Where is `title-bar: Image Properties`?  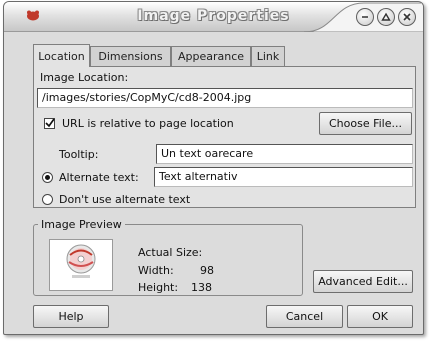 title-bar: Image Properties is located at coordinates (213, 17).